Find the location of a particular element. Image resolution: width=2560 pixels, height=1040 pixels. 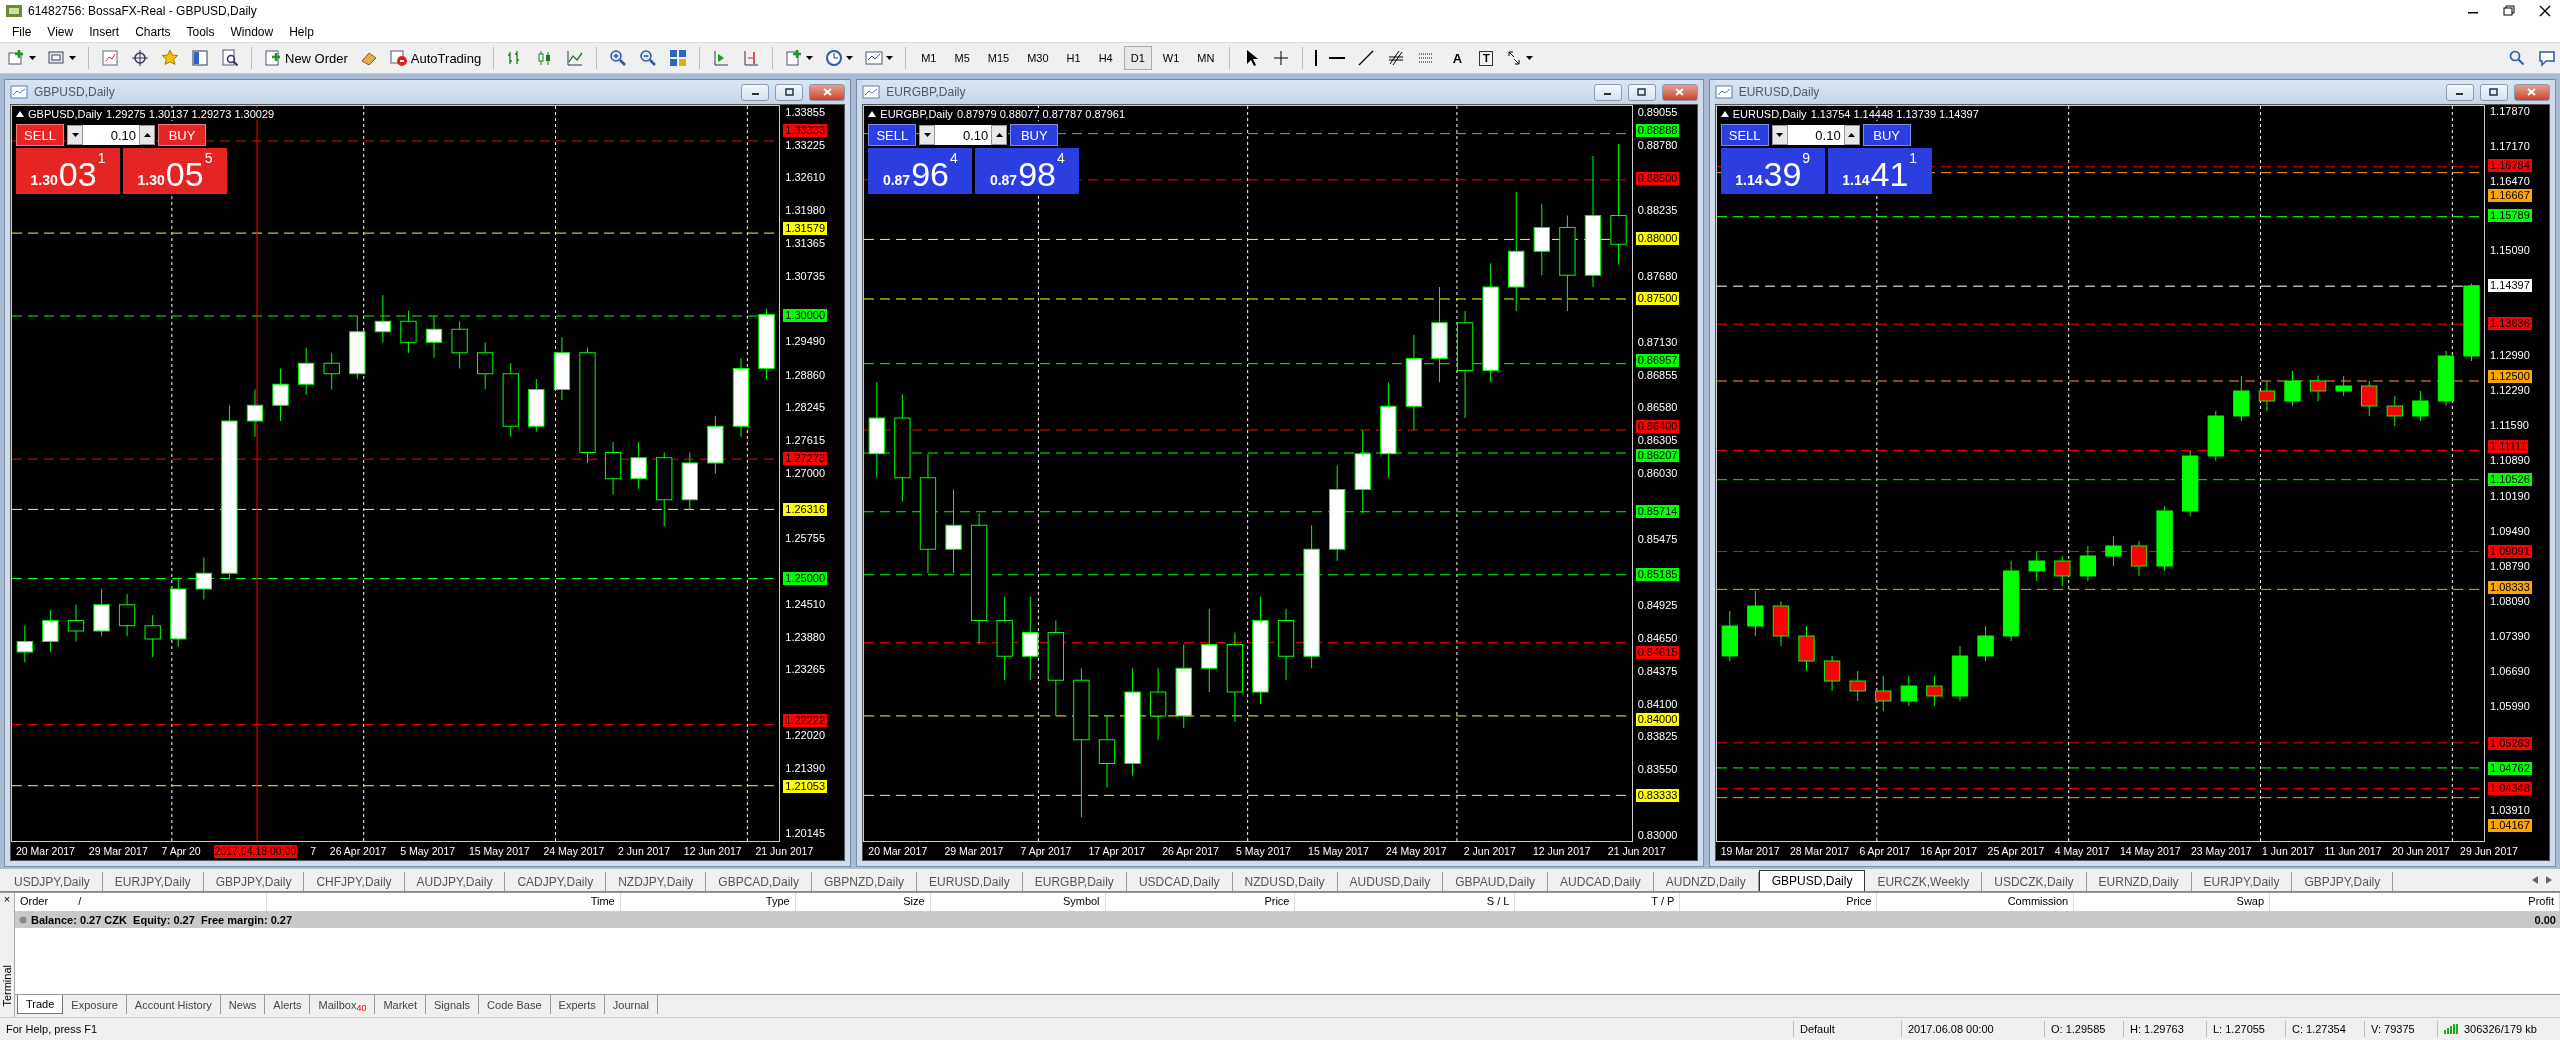

price-level-label: 1.12500 is located at coordinates (2510, 376).